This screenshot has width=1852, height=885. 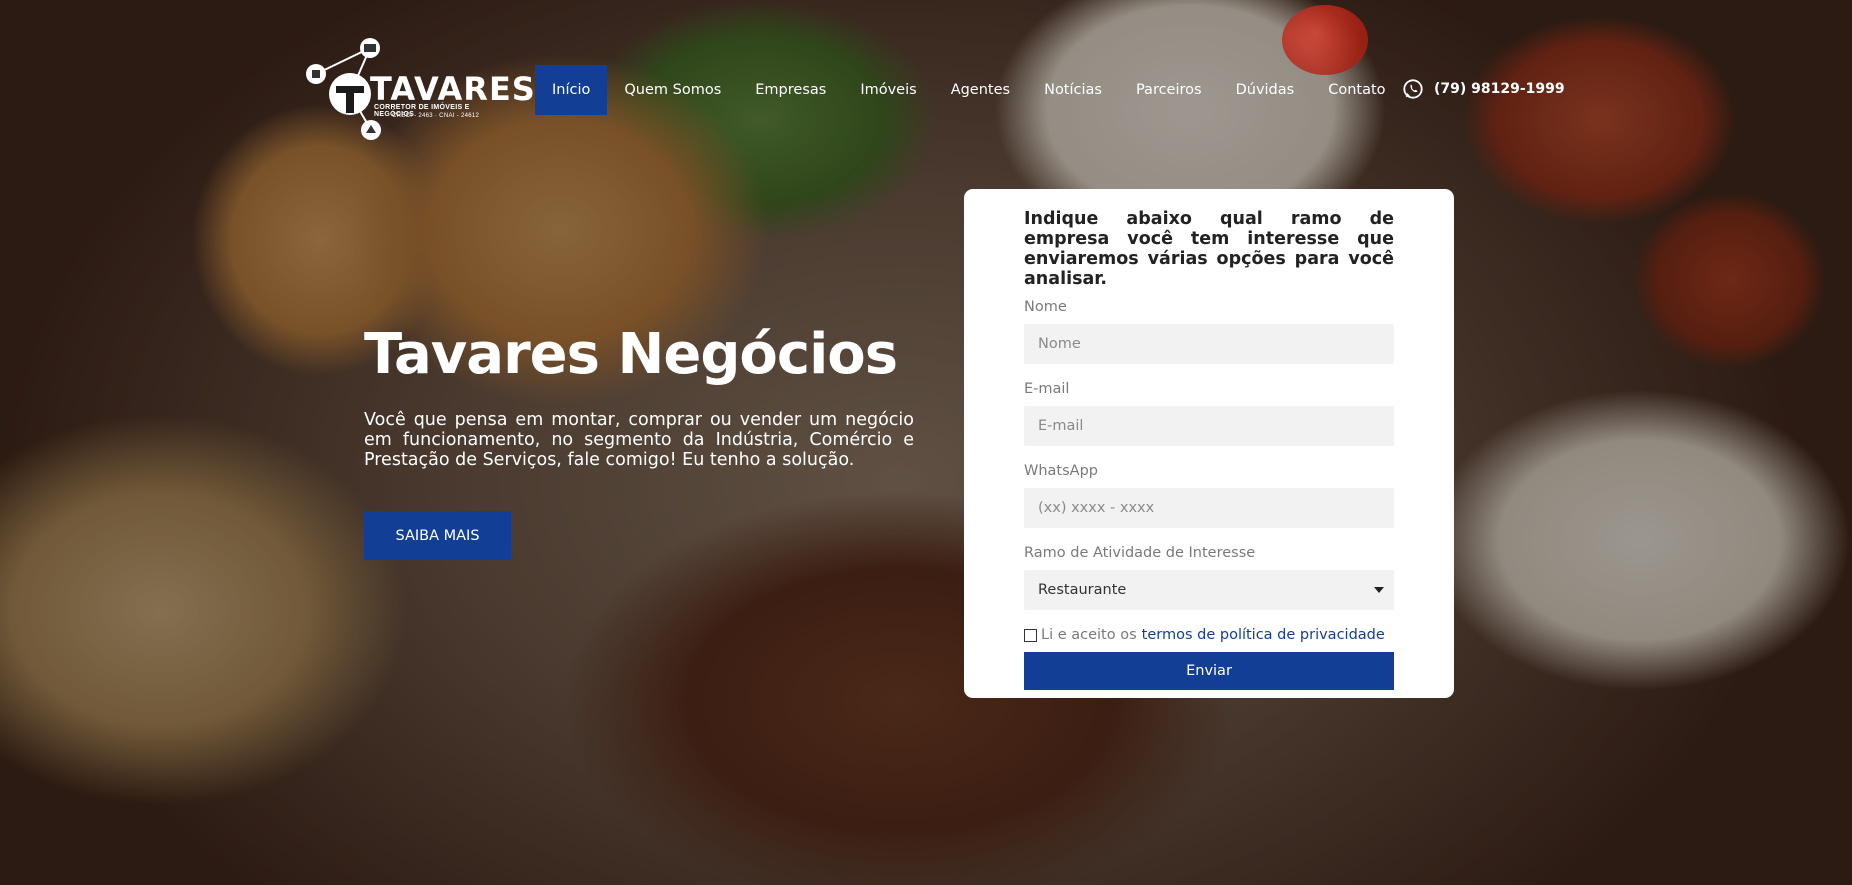 What do you see at coordinates (1209, 344) in the screenshot?
I see `name-input` at bounding box center [1209, 344].